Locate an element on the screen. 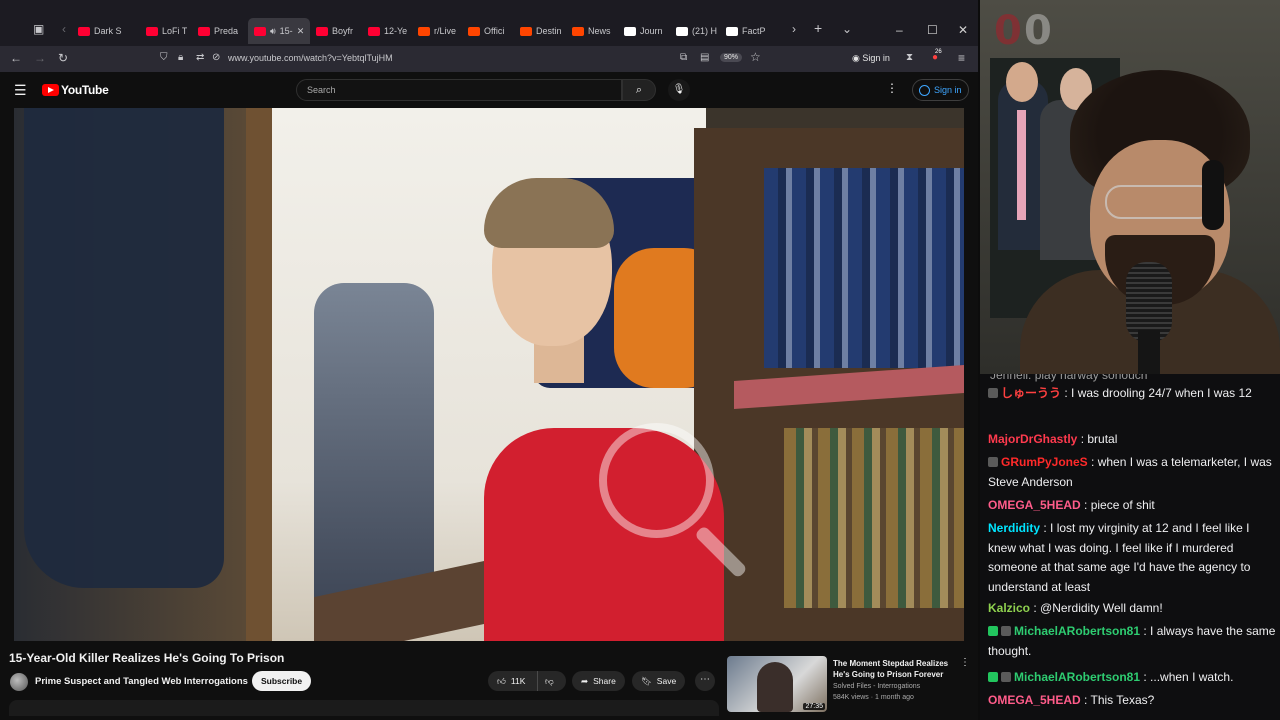 The width and height of the screenshot is (1280, 720). account-icon: ◉ is located at coordinates (856, 58).